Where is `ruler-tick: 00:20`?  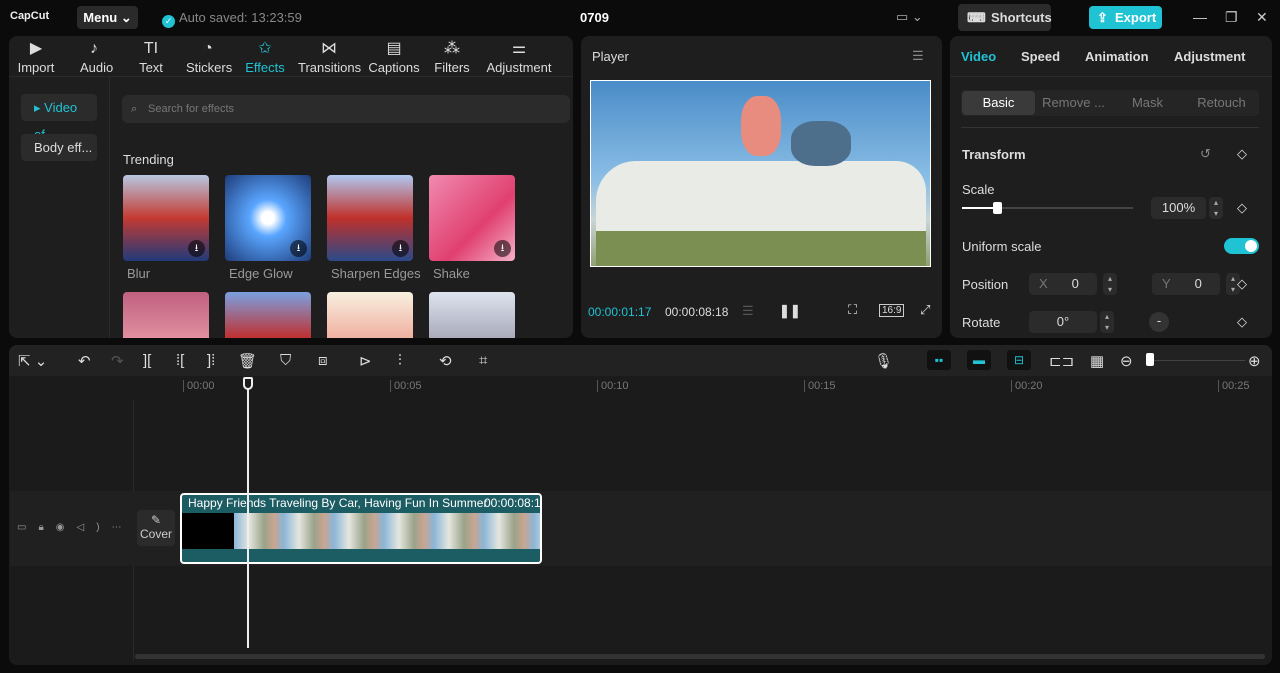 ruler-tick: 00:20 is located at coordinates (1027, 386).